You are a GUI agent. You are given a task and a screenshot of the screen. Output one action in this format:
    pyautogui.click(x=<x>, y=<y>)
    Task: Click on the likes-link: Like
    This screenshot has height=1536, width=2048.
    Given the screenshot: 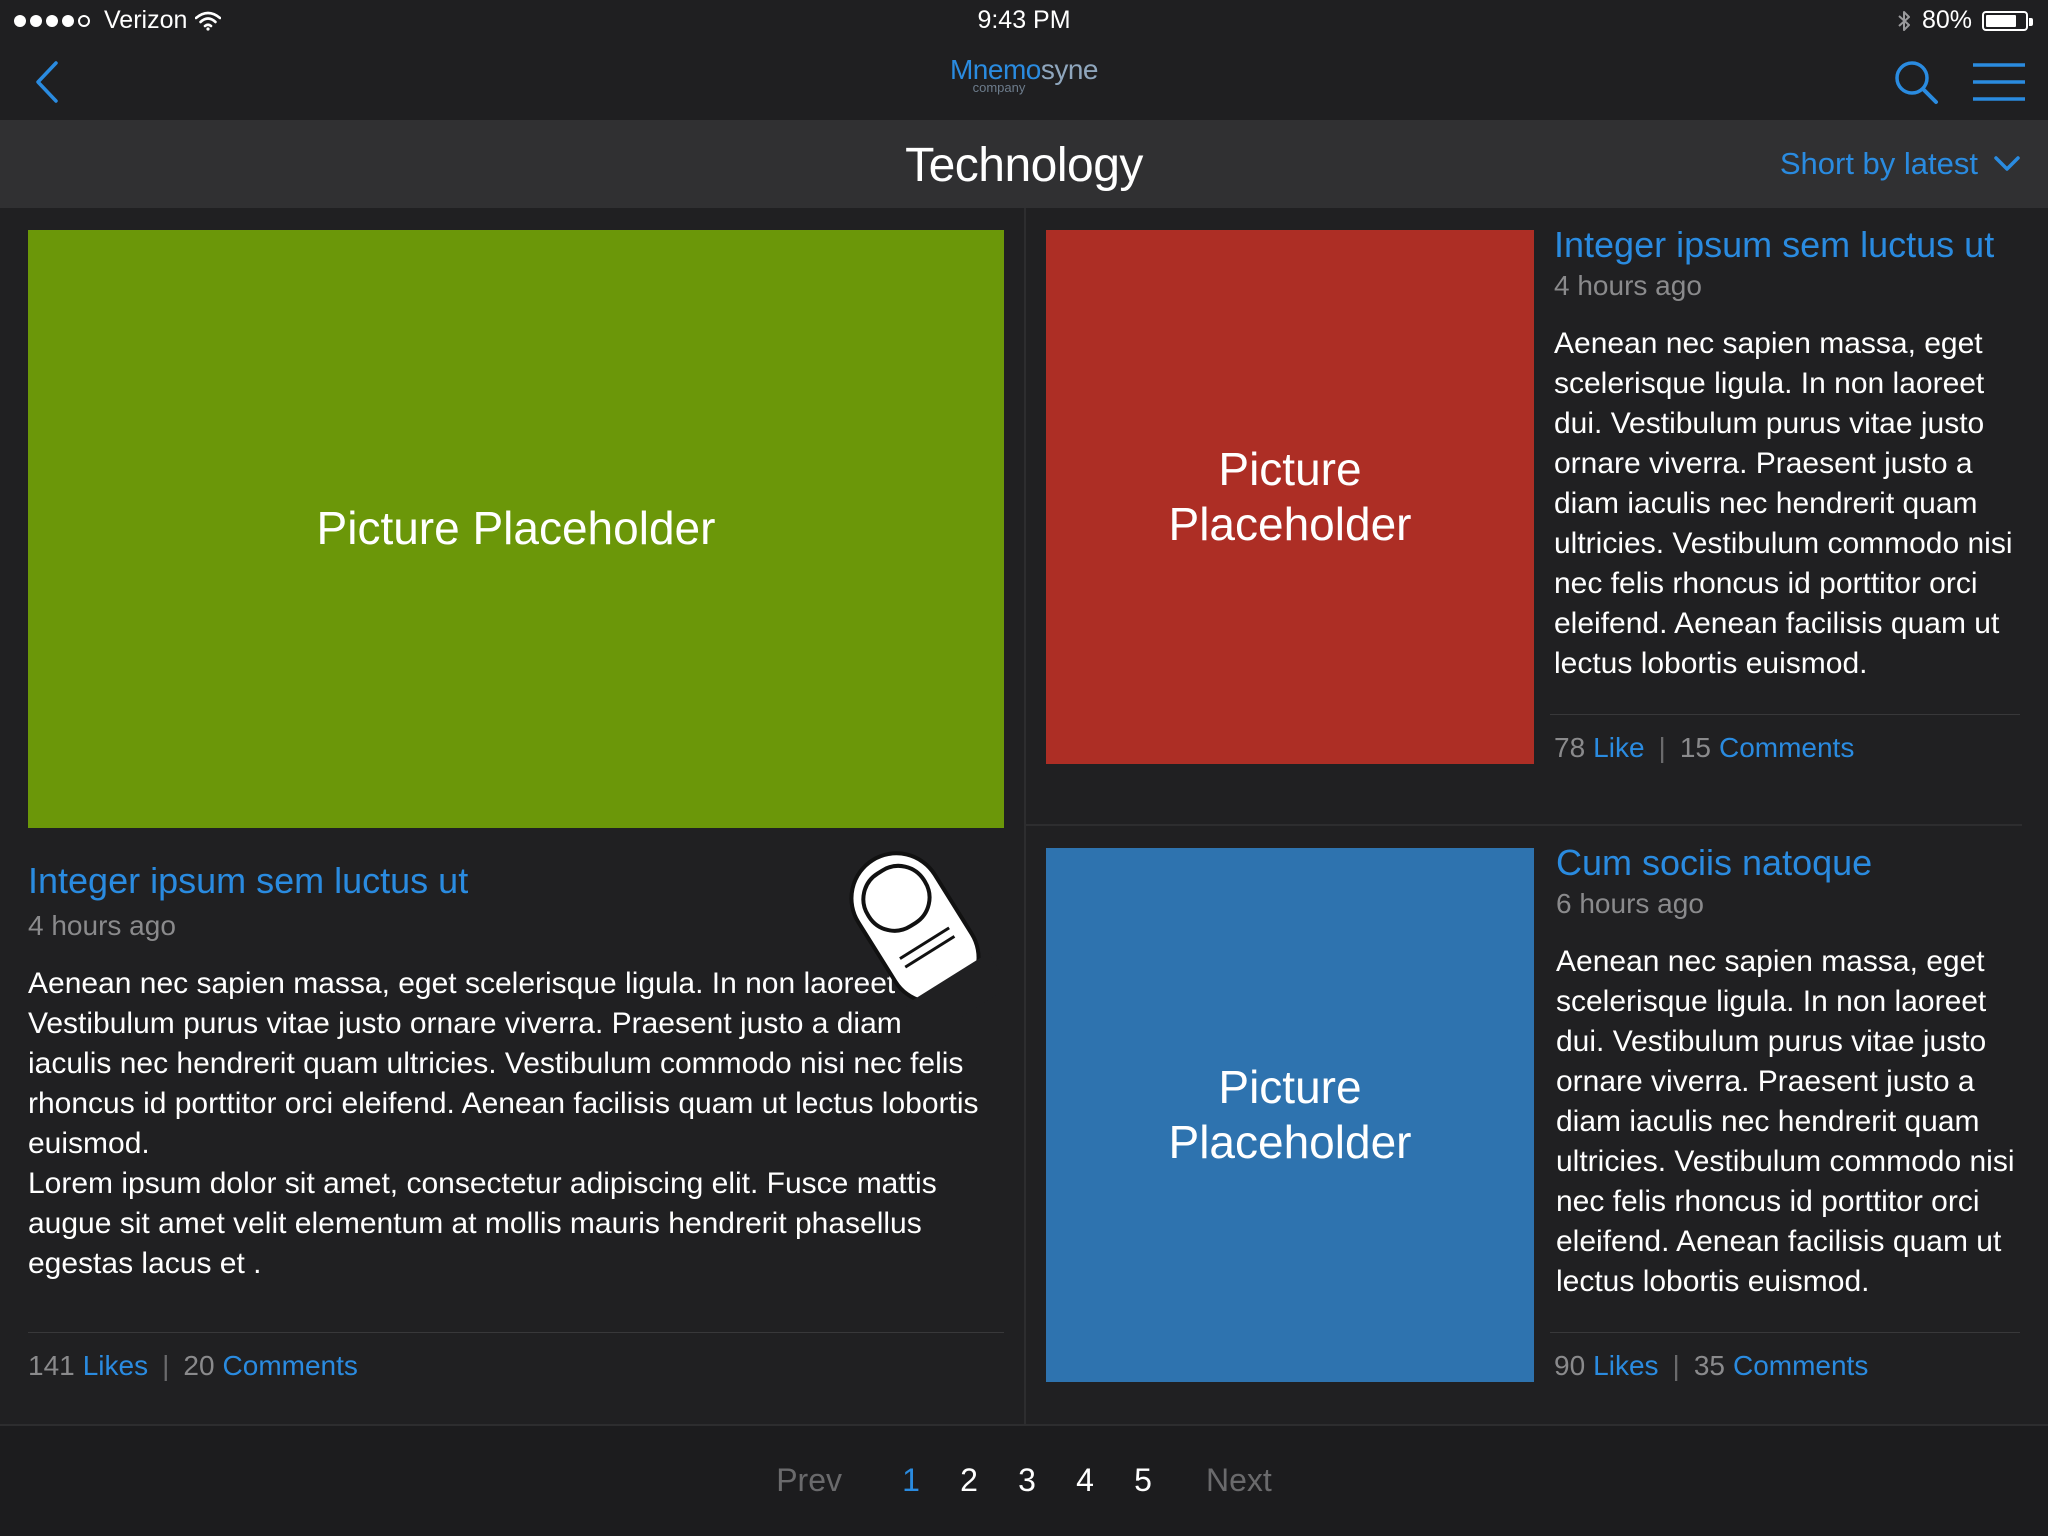 What is the action you would take?
    pyautogui.click(x=1618, y=748)
    